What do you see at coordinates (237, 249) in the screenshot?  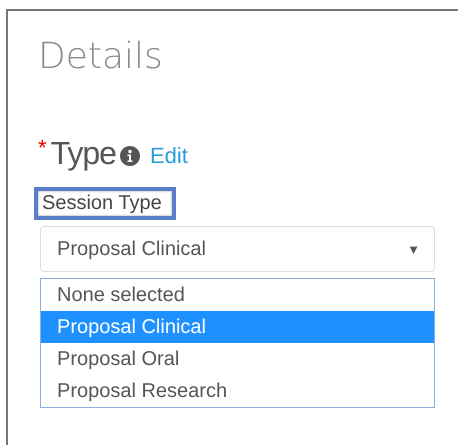 I see `session-type-select: Proposal Clinical ▼` at bounding box center [237, 249].